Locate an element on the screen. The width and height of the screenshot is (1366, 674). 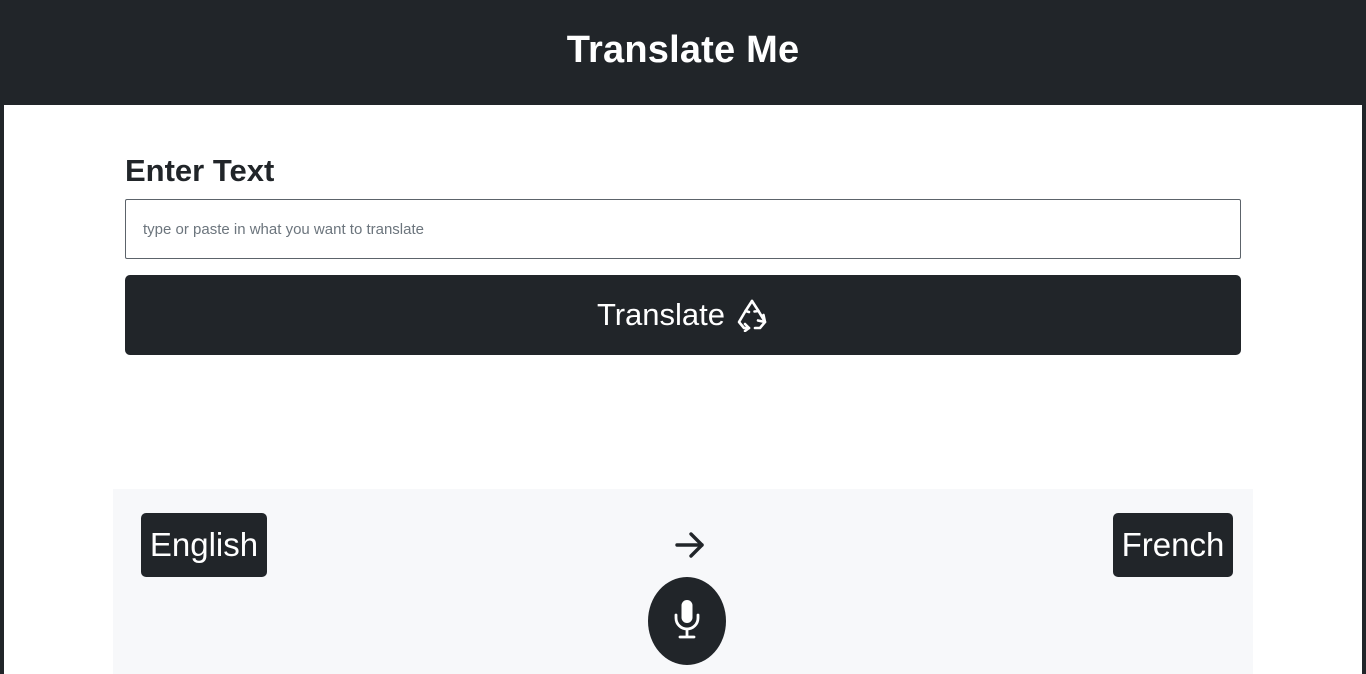
recycle-icon is located at coordinates (752, 315).